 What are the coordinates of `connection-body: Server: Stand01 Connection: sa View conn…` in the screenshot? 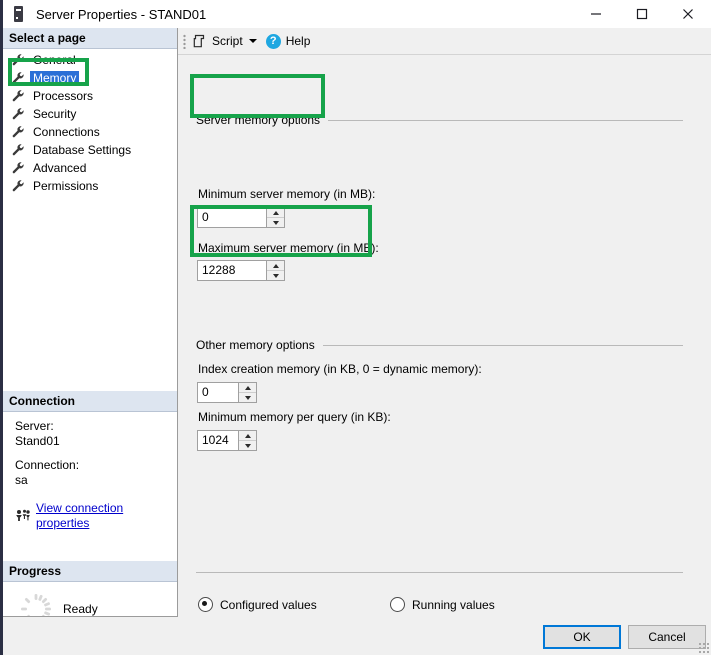 It's located at (90, 471).